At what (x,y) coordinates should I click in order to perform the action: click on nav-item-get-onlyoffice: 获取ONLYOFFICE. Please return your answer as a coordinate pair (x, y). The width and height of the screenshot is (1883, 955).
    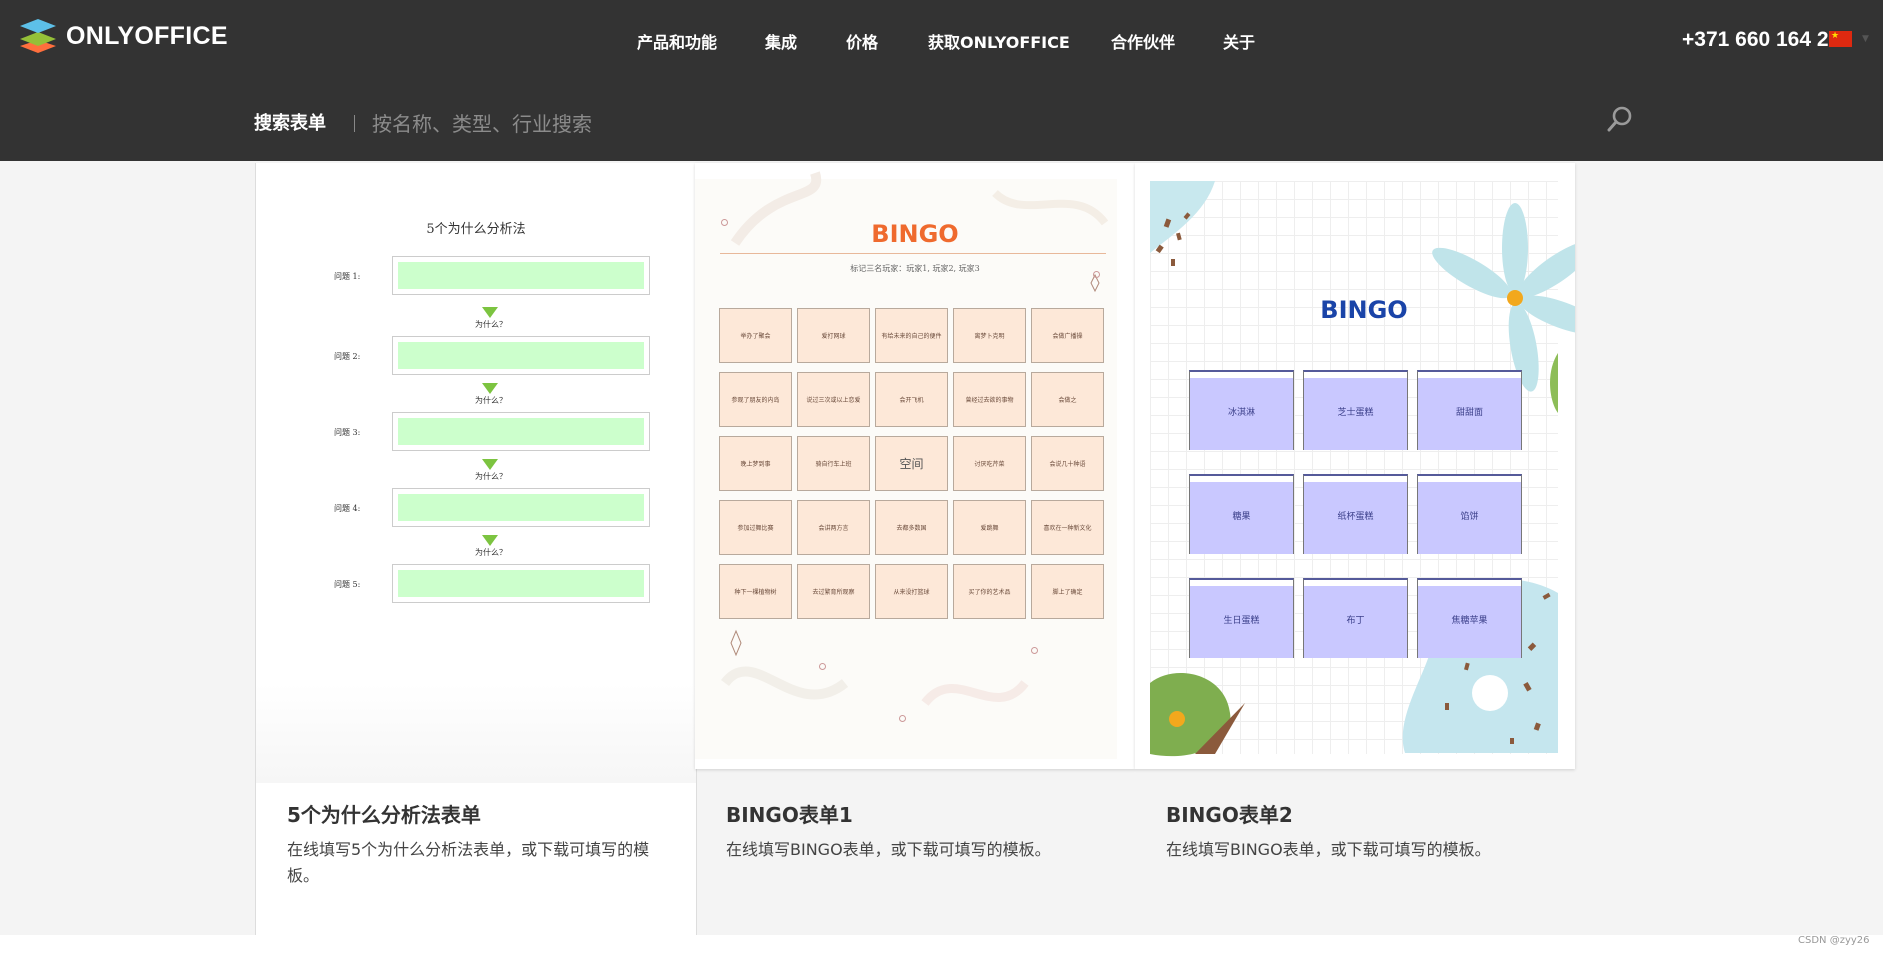
    Looking at the image, I should click on (999, 43).